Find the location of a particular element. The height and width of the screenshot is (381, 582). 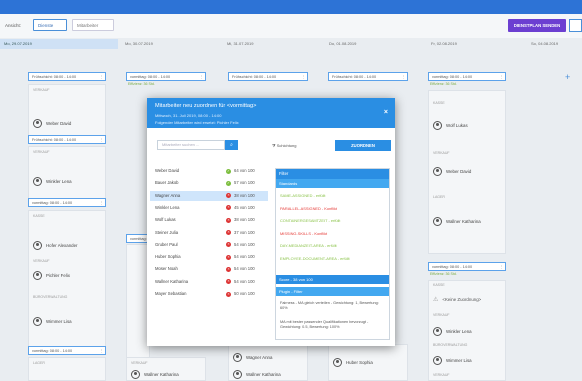

standards-header: Standards is located at coordinates (332, 183).